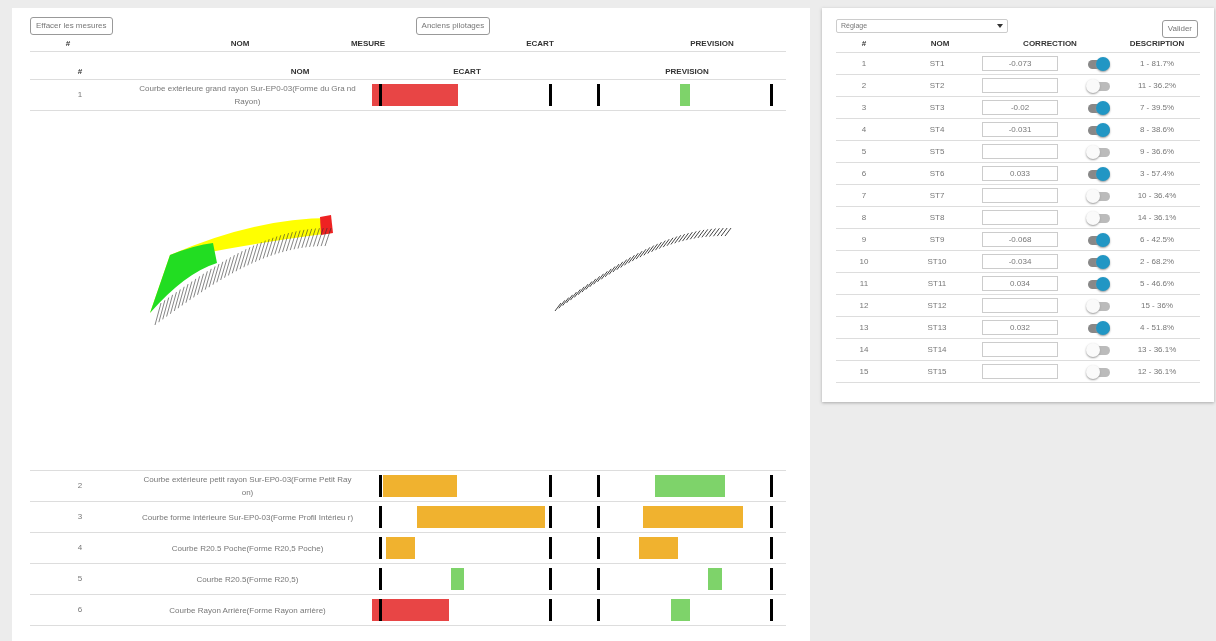 Image resolution: width=1216 pixels, height=641 pixels. Describe the element at coordinates (937, 173) in the screenshot. I see `setting-name: ST6` at that location.